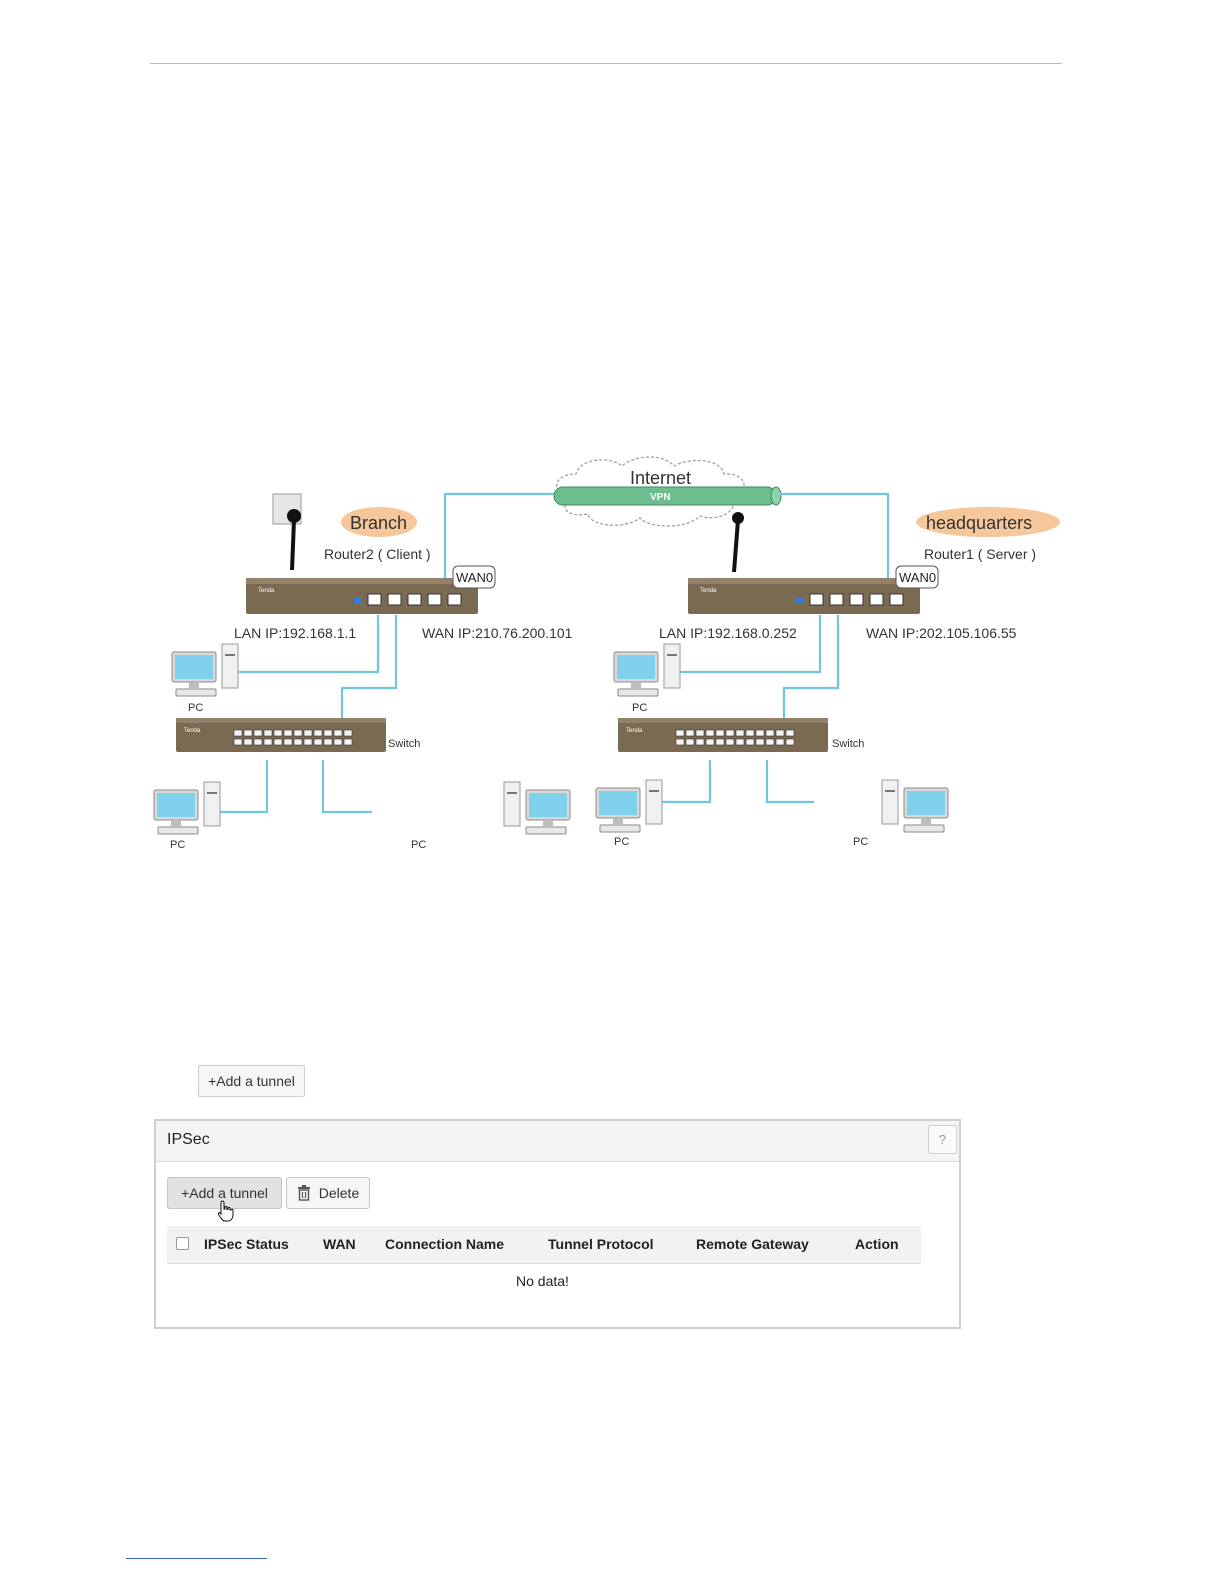 This screenshot has width=1224, height=1584. What do you see at coordinates (554, 653) in the screenshot?
I see `network-cables` at bounding box center [554, 653].